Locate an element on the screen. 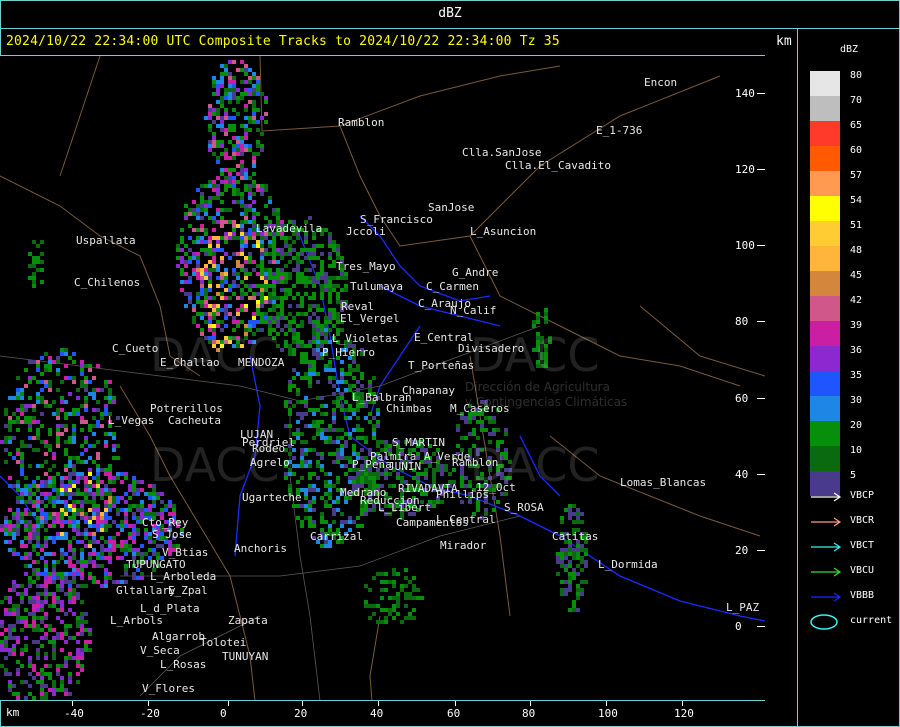 This screenshot has height=727, width=900. dacc-watermark: DACC is located at coordinates (535, 465).